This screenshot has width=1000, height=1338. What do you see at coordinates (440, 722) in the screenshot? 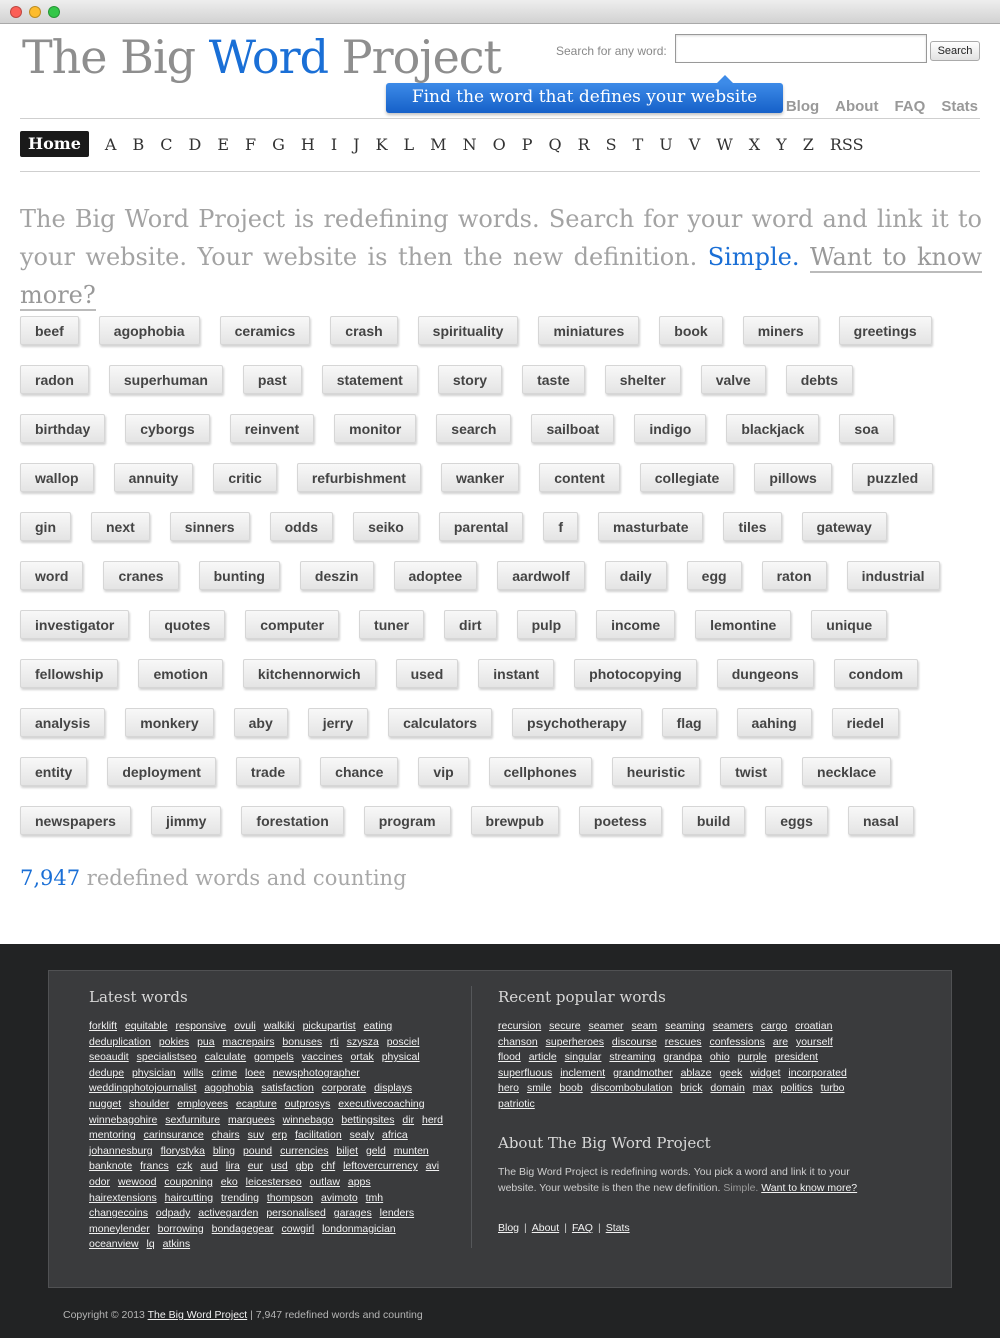
I see `word-button: calculators` at bounding box center [440, 722].